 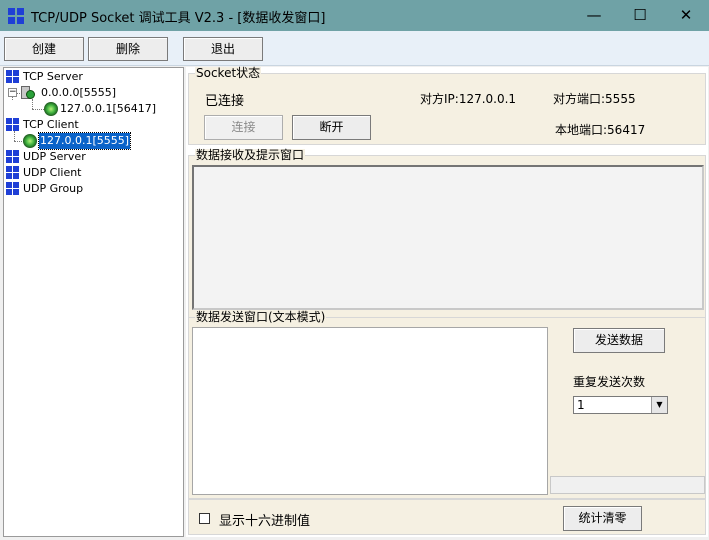 What do you see at coordinates (627, 485) in the screenshot?
I see `status-strip` at bounding box center [627, 485].